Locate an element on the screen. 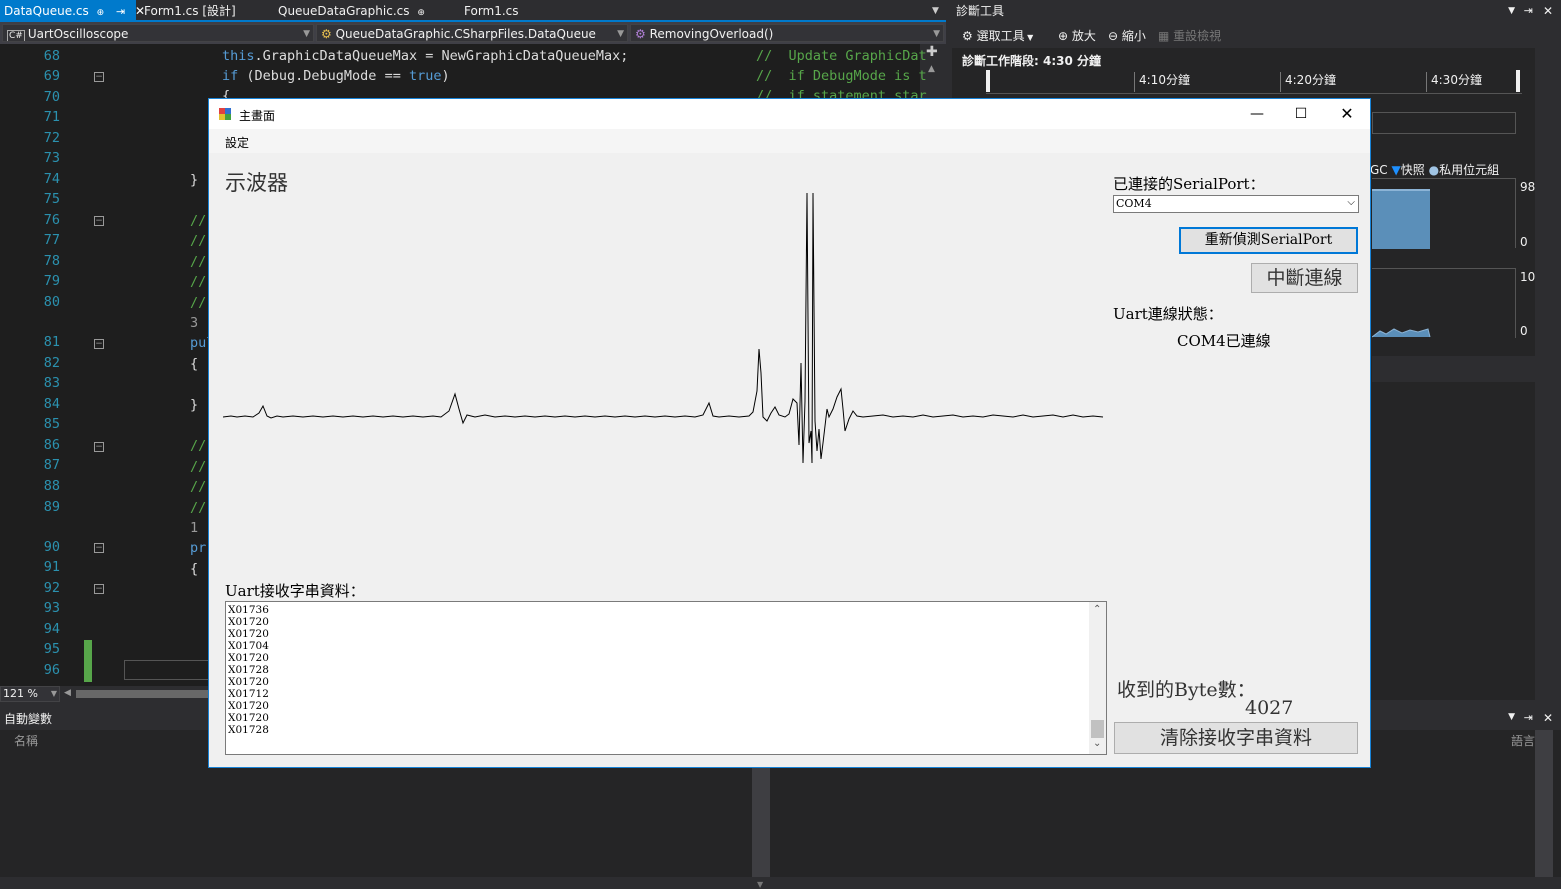 The width and height of the screenshot is (1561, 889). line-number: 80 is located at coordinates (51, 302).